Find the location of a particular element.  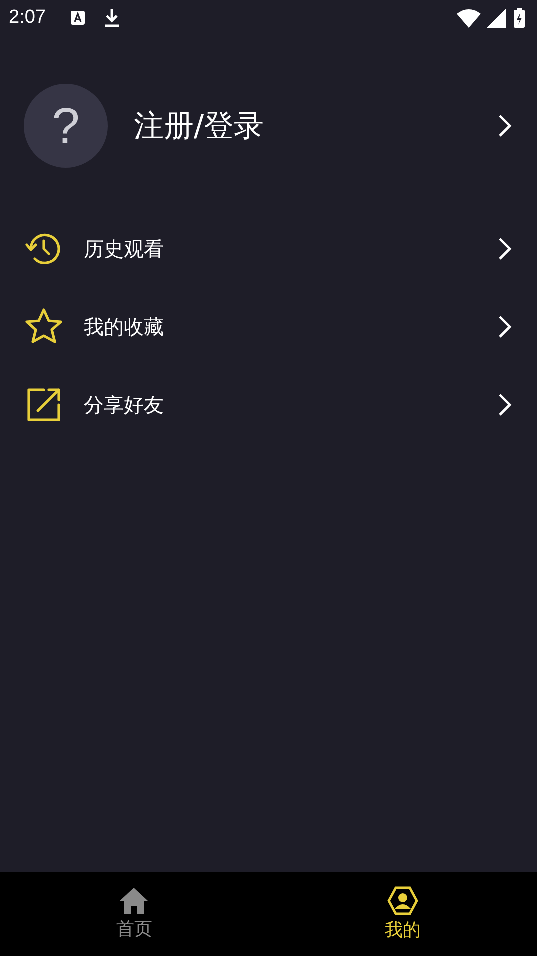

signal-icon is located at coordinates (496, 18).